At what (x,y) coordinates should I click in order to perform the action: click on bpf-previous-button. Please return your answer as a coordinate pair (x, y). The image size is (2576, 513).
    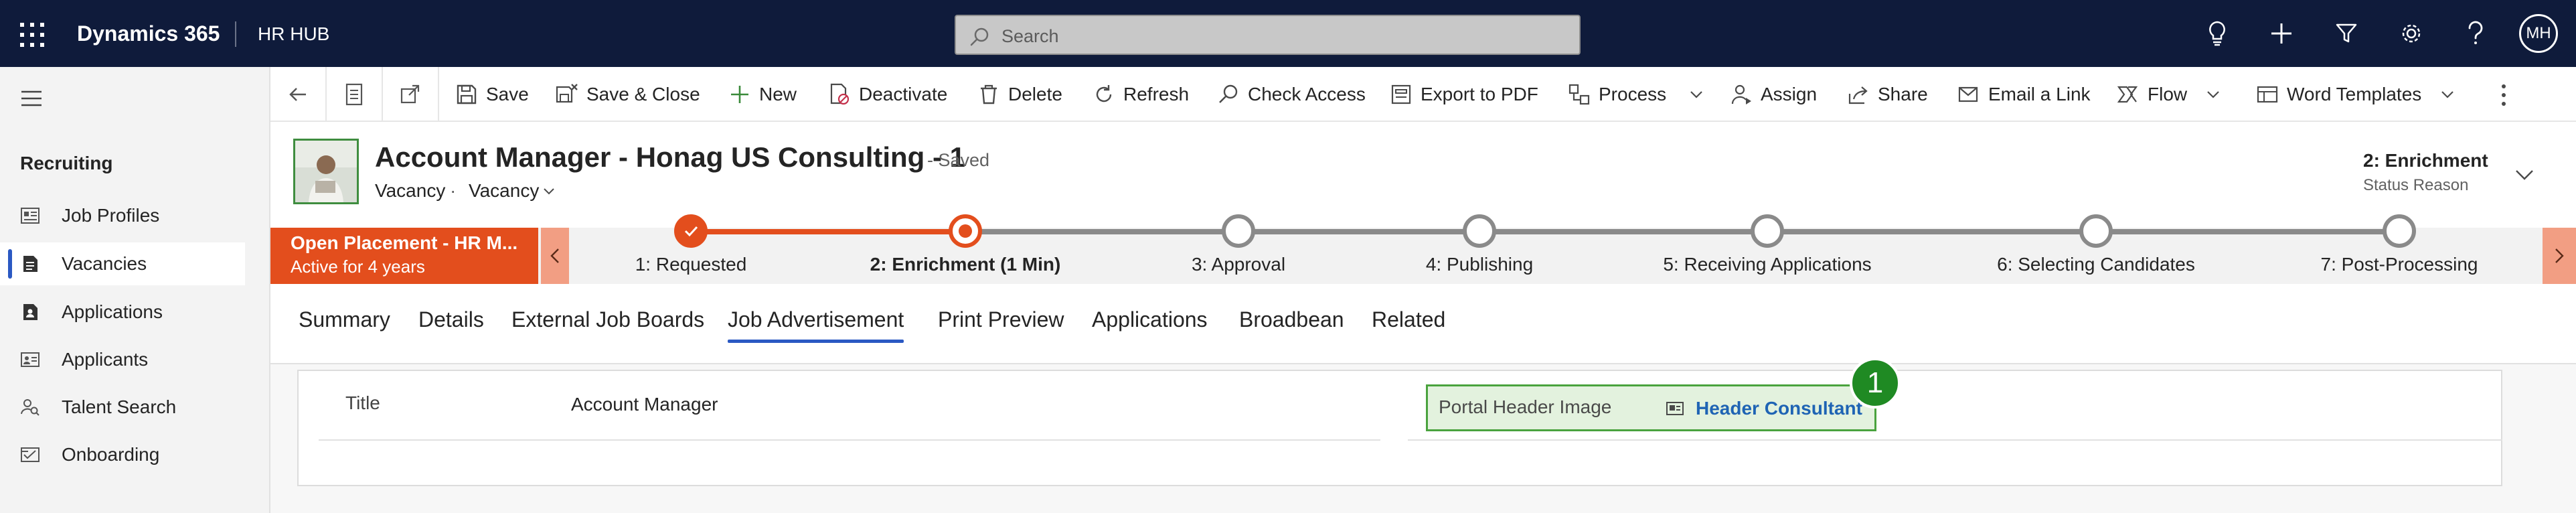
    Looking at the image, I should click on (555, 256).